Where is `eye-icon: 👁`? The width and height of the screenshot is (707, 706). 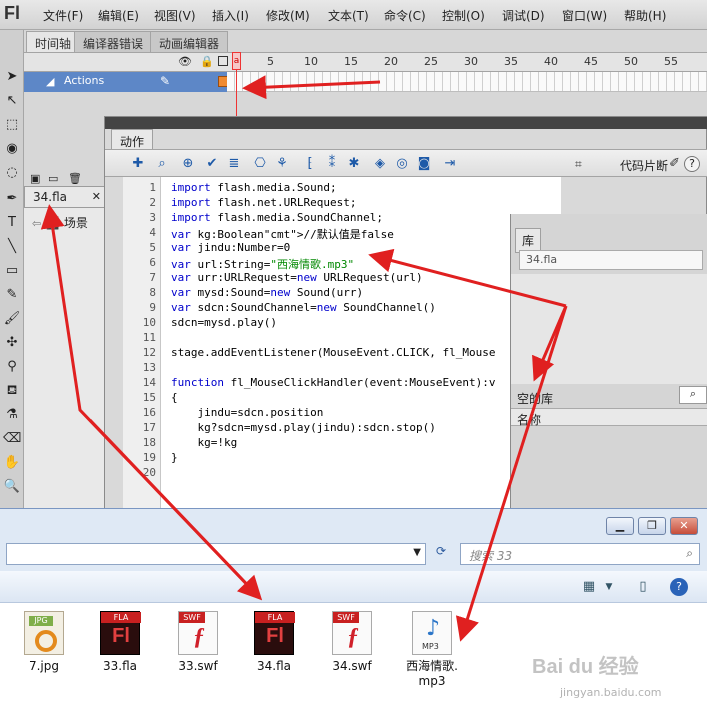
eye-icon: 👁 is located at coordinates (185, 61).